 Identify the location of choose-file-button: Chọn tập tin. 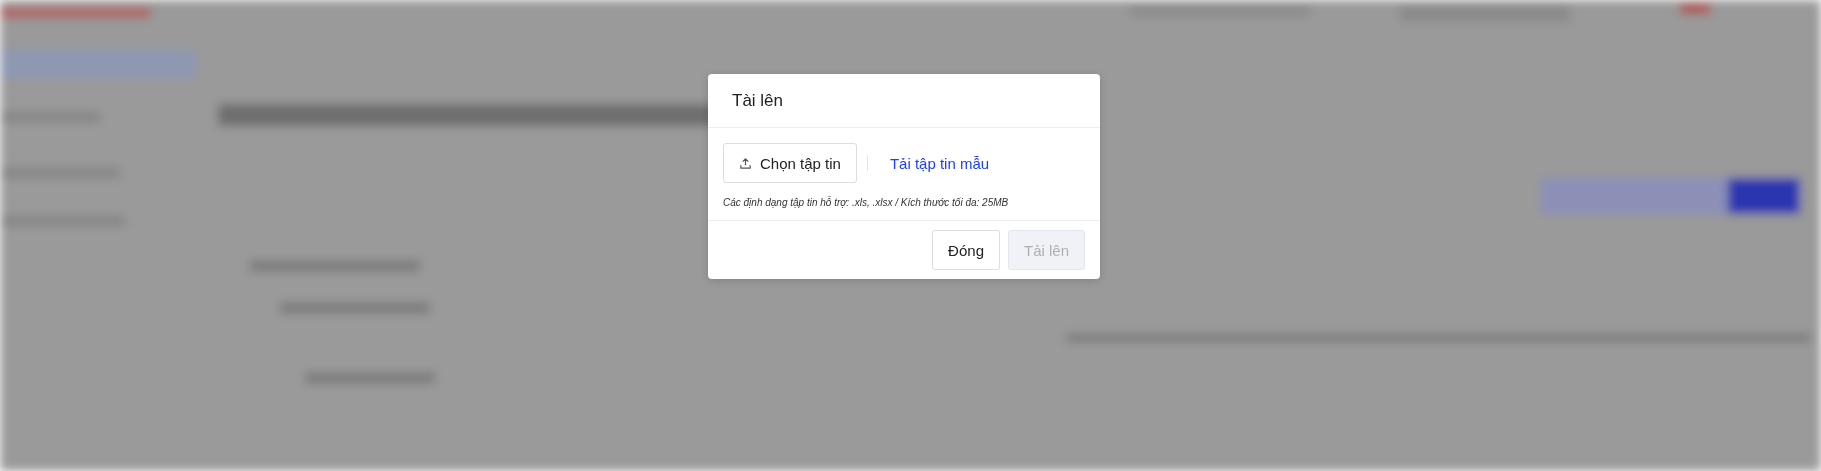
(790, 163).